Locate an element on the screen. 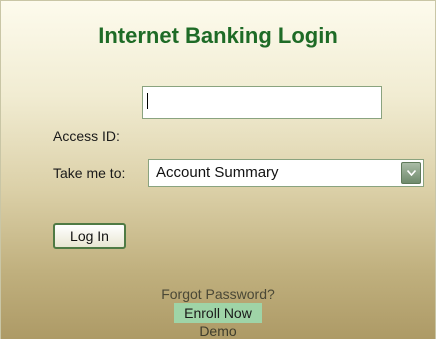 Image resolution: width=440 pixels, height=339 pixels. page-title: Internet Banking Login is located at coordinates (218, 35).